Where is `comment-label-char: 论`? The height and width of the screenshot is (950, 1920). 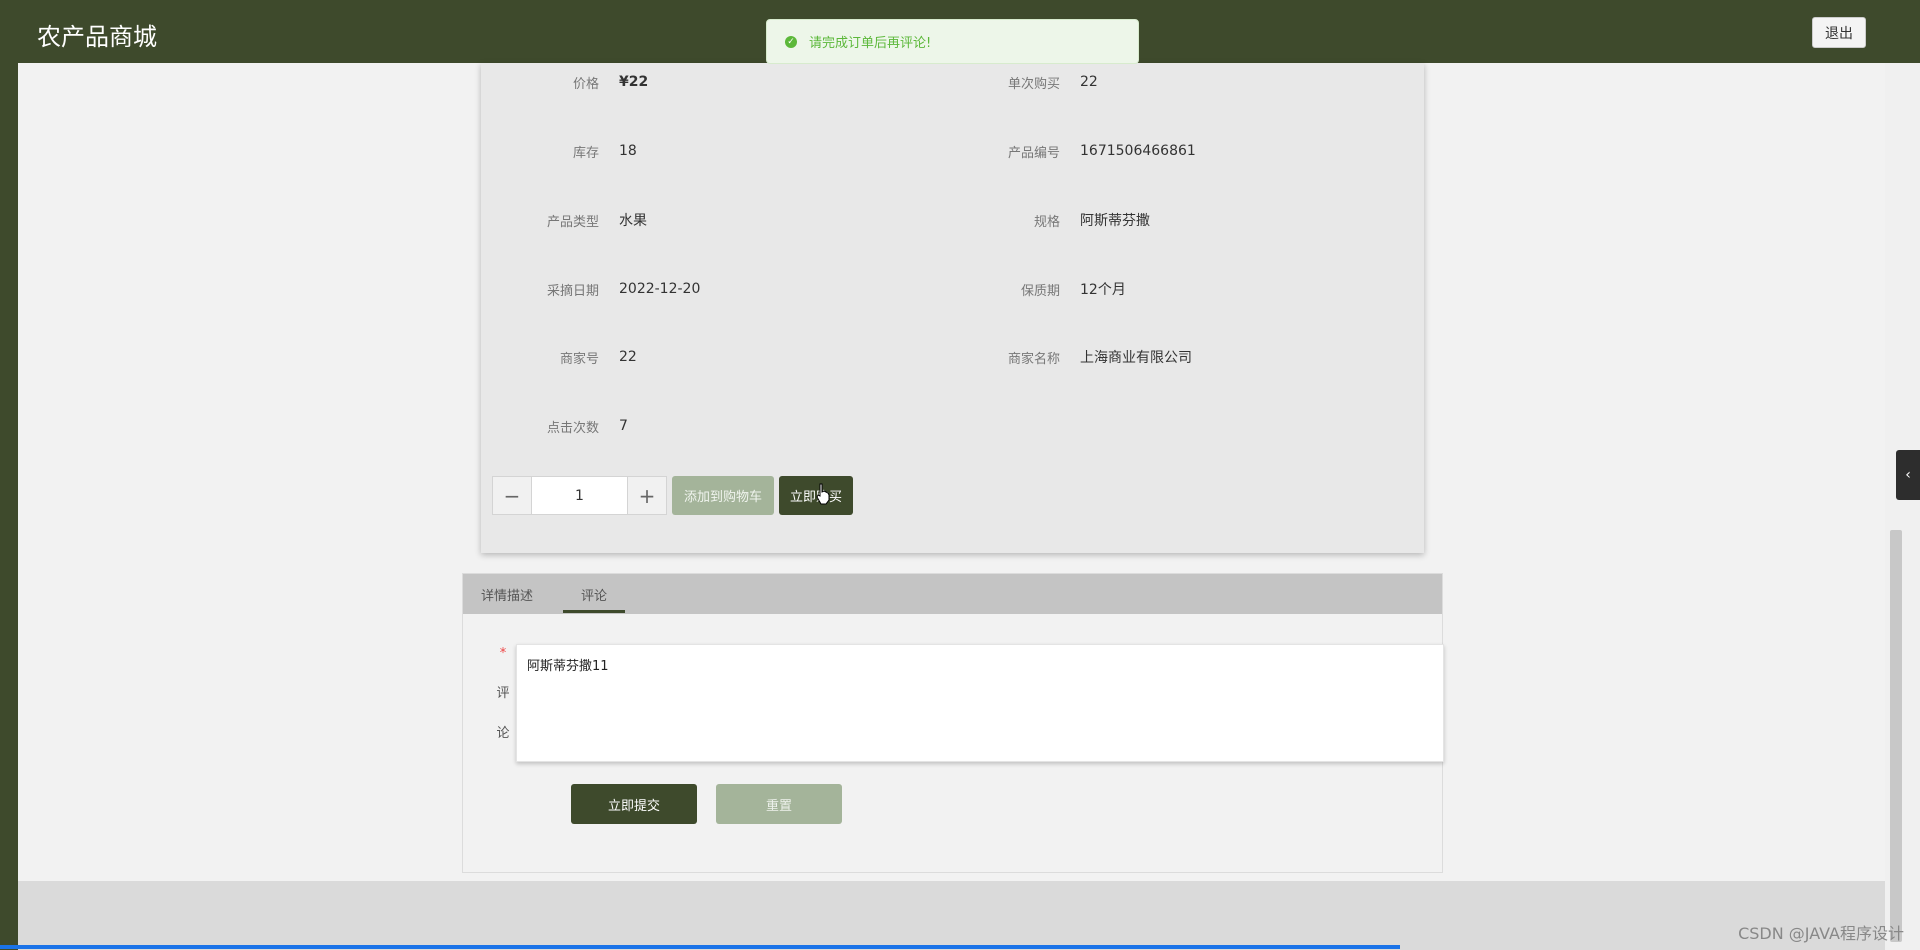
comment-label-char: 论 is located at coordinates (503, 733).